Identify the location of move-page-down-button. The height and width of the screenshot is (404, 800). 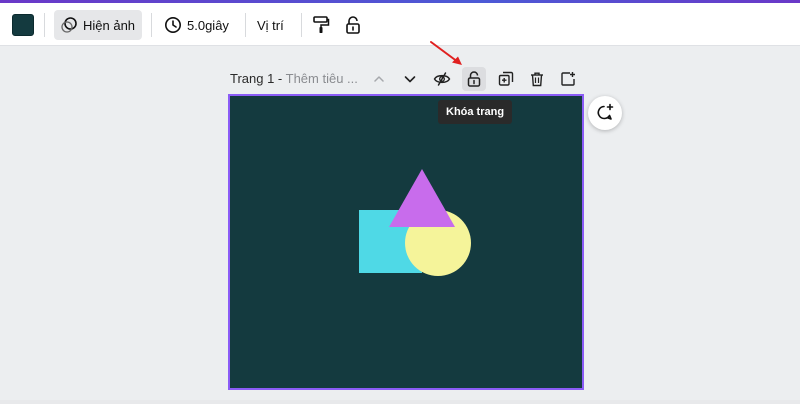
(410, 79).